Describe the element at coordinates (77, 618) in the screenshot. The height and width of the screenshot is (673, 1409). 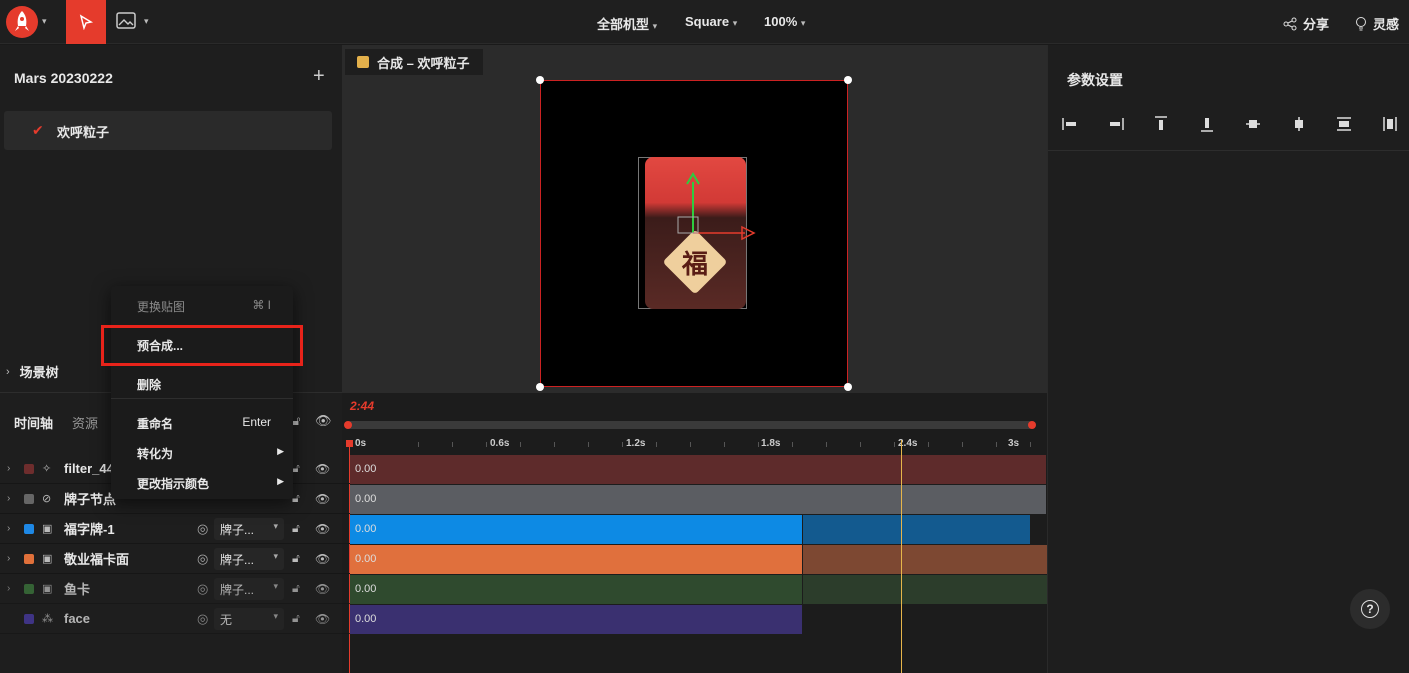
I see `layer-name: face` at that location.